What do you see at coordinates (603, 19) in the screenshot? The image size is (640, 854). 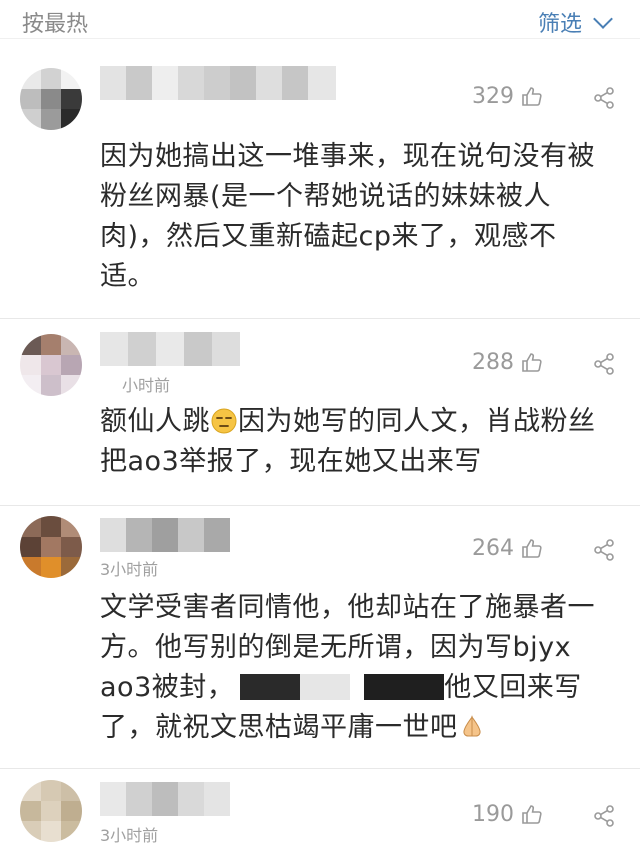 I see `chevron-down-icon` at bounding box center [603, 19].